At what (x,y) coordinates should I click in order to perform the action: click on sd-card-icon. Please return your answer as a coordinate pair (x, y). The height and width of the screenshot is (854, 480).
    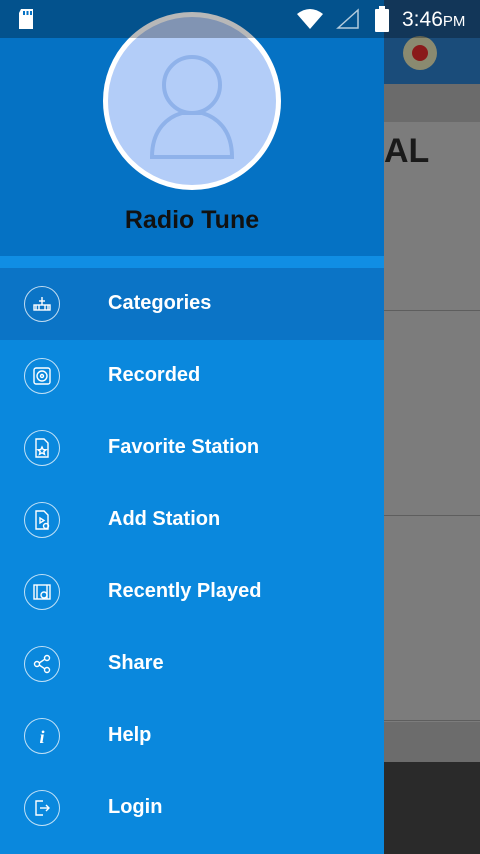
    Looking at the image, I should click on (26, 19).